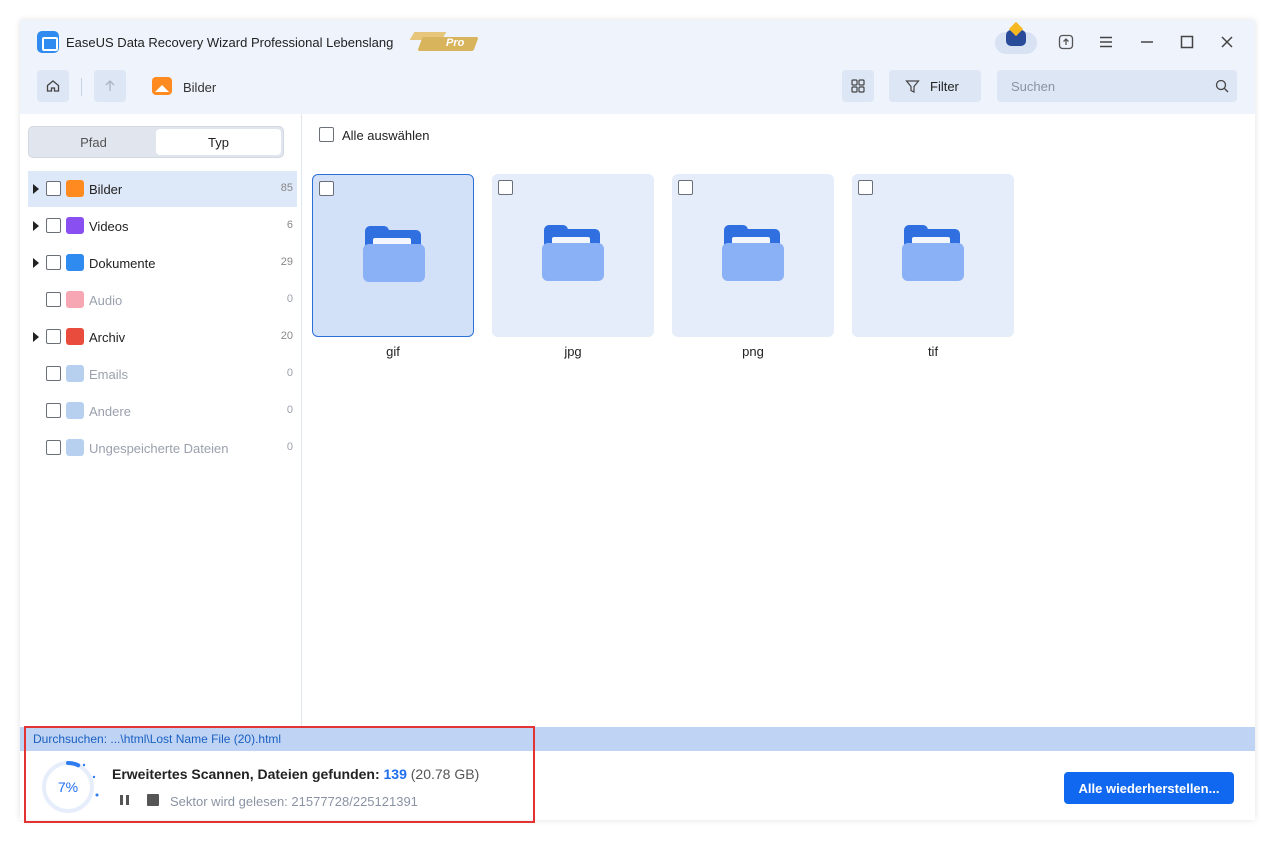 This screenshot has width=1276, height=842. What do you see at coordinates (326, 134) in the screenshot?
I see `select-all-checkbox` at bounding box center [326, 134].